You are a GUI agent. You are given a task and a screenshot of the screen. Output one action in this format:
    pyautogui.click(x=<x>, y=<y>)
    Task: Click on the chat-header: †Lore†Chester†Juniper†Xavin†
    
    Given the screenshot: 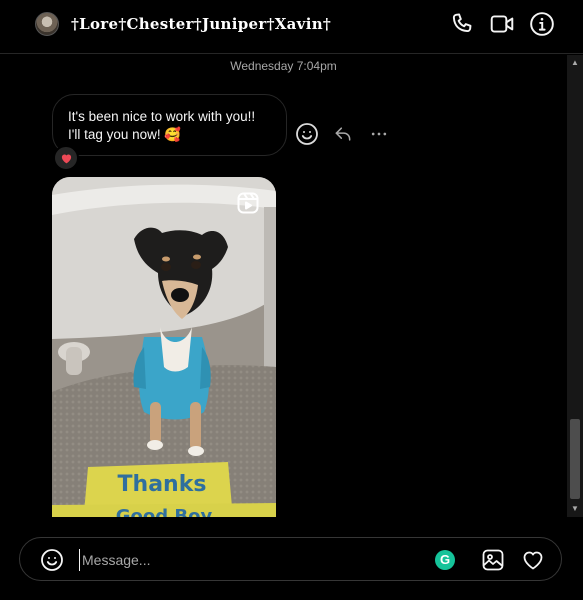 What is the action you would take?
    pyautogui.click(x=291, y=27)
    